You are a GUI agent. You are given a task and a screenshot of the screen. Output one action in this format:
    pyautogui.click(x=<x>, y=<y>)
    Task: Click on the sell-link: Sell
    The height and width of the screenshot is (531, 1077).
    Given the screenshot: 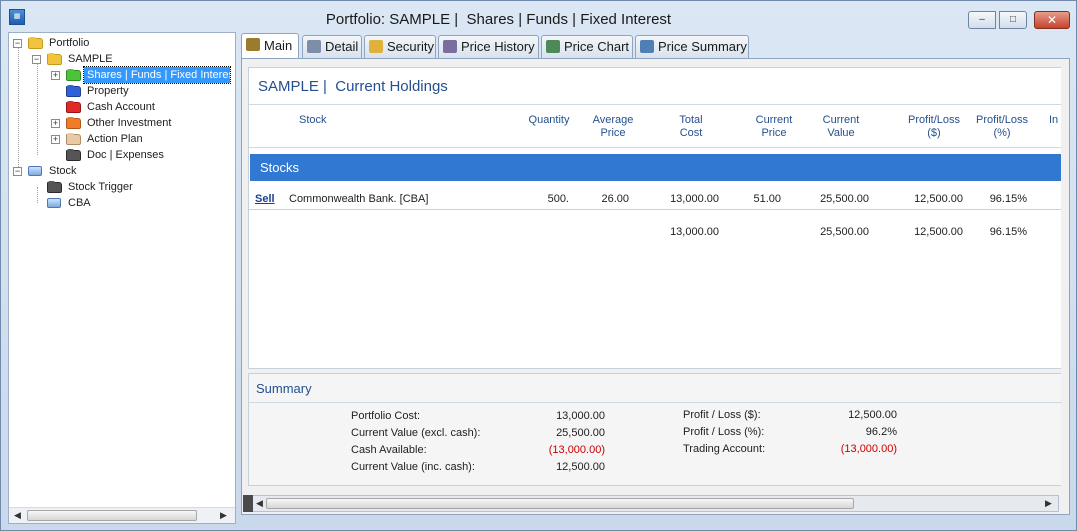 What is the action you would take?
    pyautogui.click(x=265, y=199)
    